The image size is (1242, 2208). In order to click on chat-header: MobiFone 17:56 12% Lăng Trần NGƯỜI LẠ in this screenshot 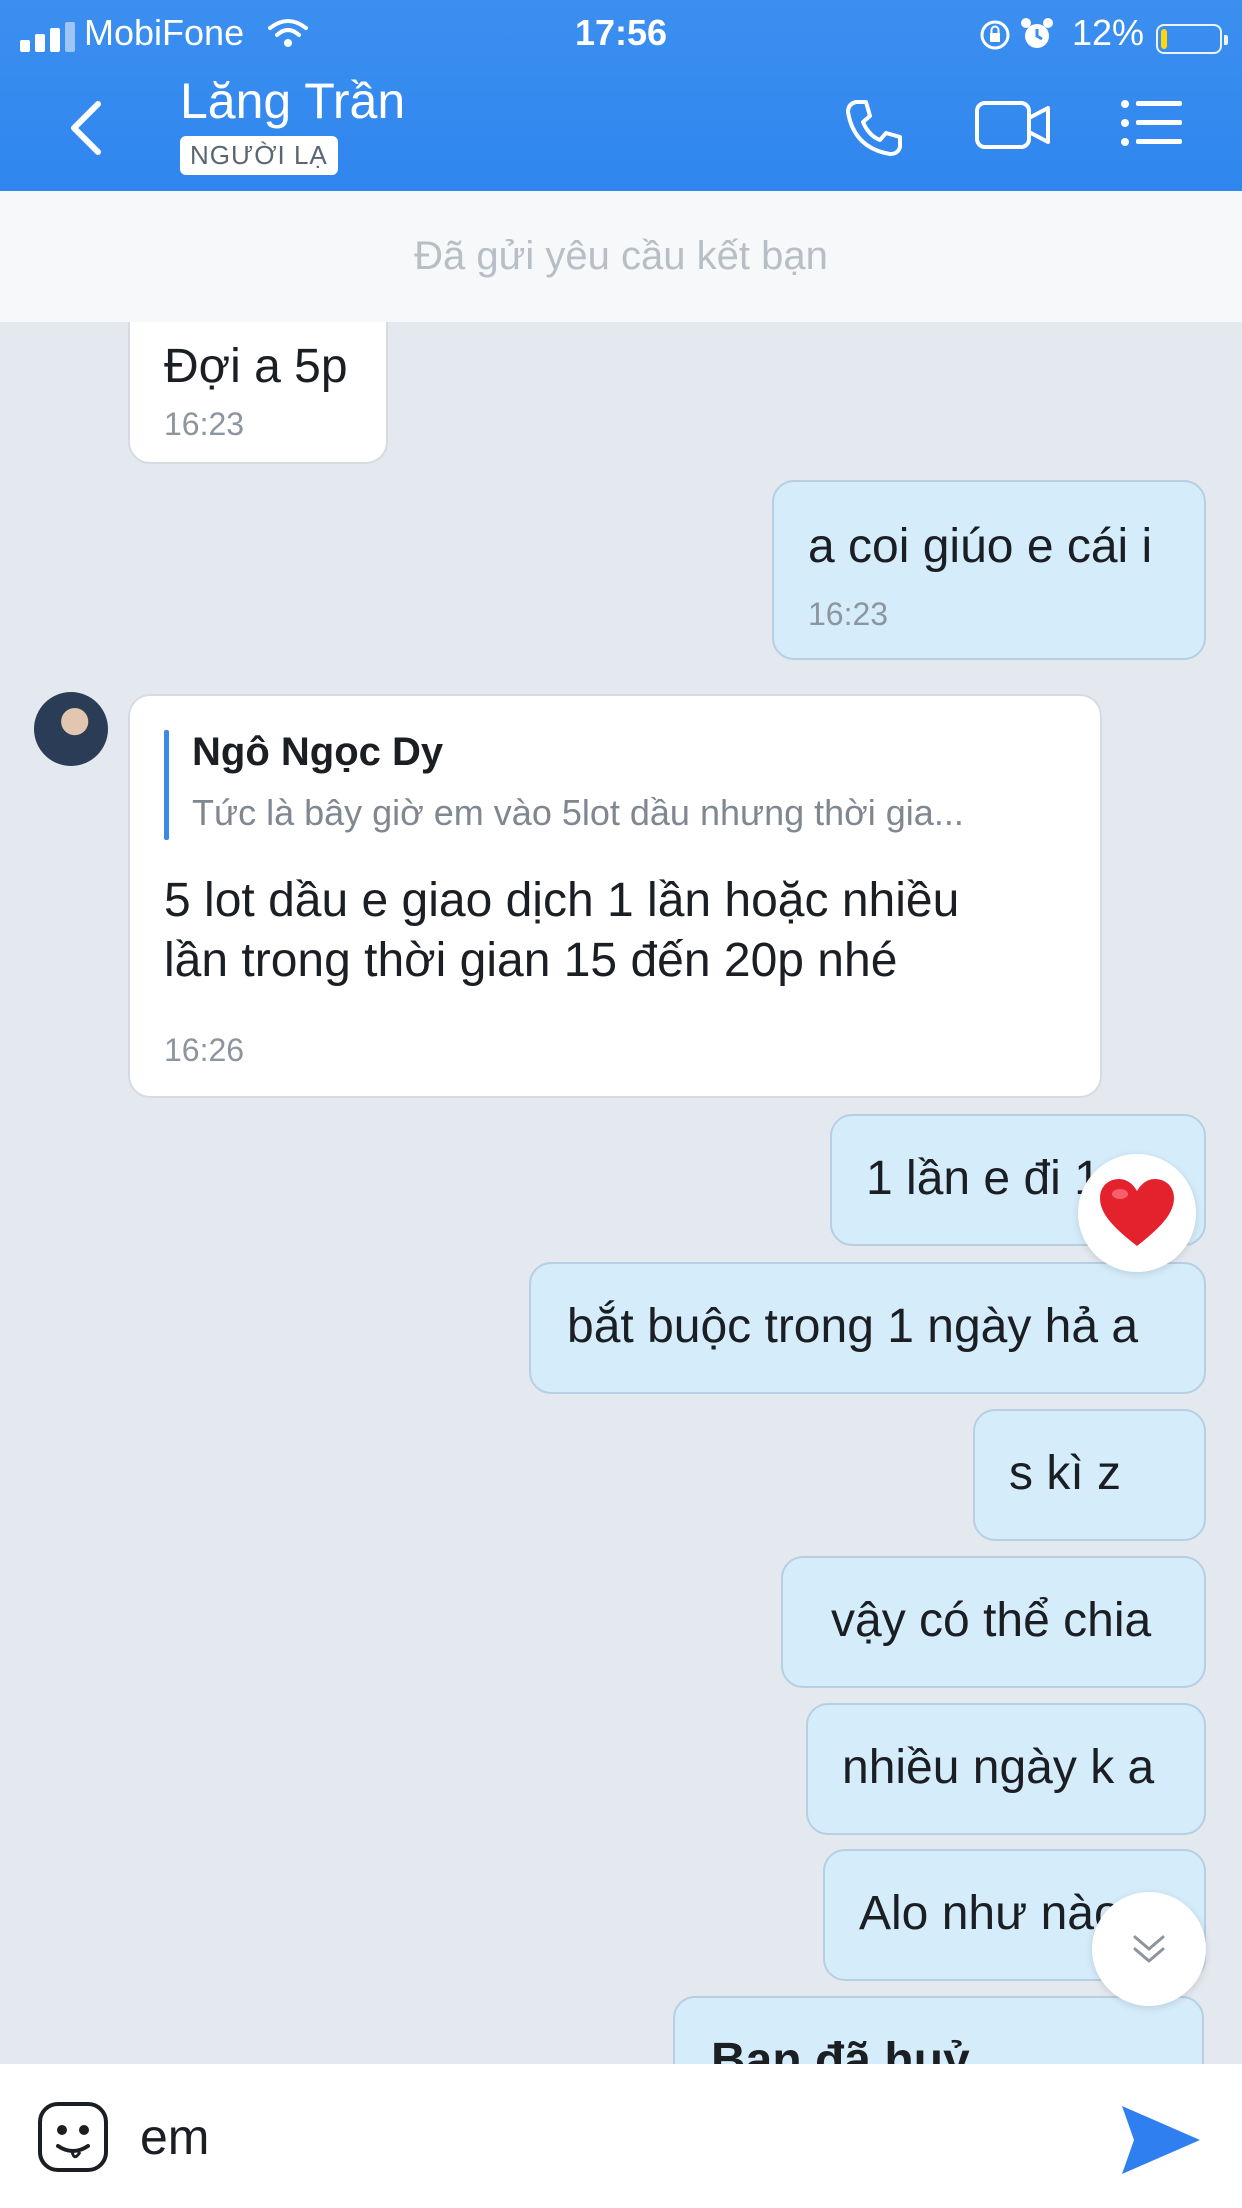, I will do `click(621, 95)`.